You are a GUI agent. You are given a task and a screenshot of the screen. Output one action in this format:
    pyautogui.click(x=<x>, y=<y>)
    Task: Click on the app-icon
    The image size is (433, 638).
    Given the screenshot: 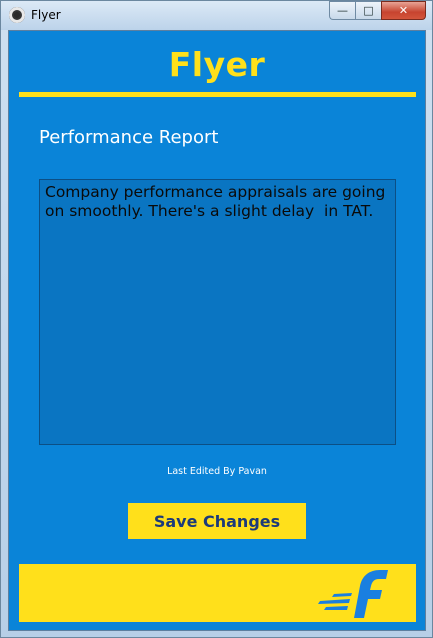 What is the action you would take?
    pyautogui.click(x=17, y=15)
    